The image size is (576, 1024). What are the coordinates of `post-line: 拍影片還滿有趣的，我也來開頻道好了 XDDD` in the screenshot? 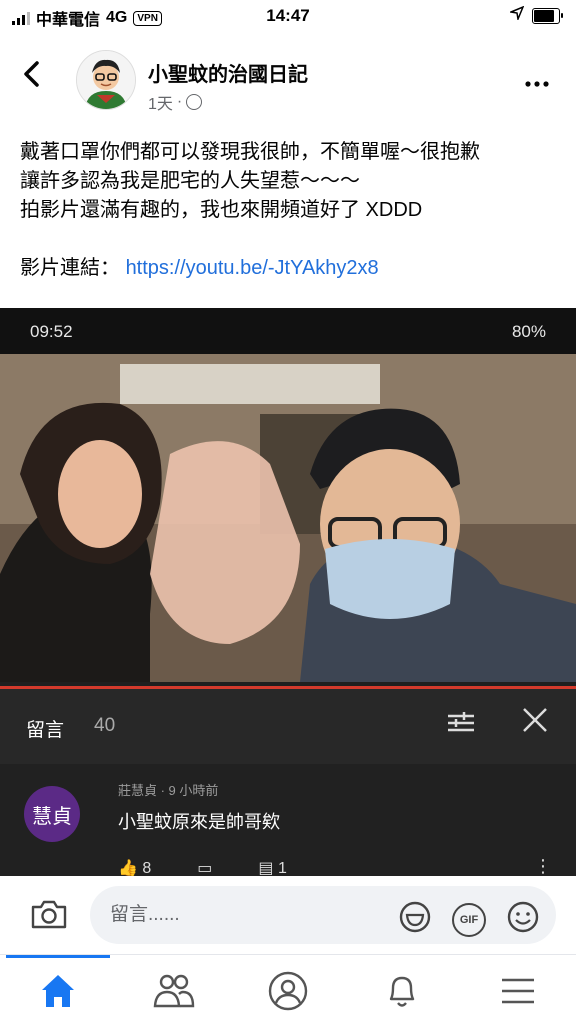 It's located at (221, 210).